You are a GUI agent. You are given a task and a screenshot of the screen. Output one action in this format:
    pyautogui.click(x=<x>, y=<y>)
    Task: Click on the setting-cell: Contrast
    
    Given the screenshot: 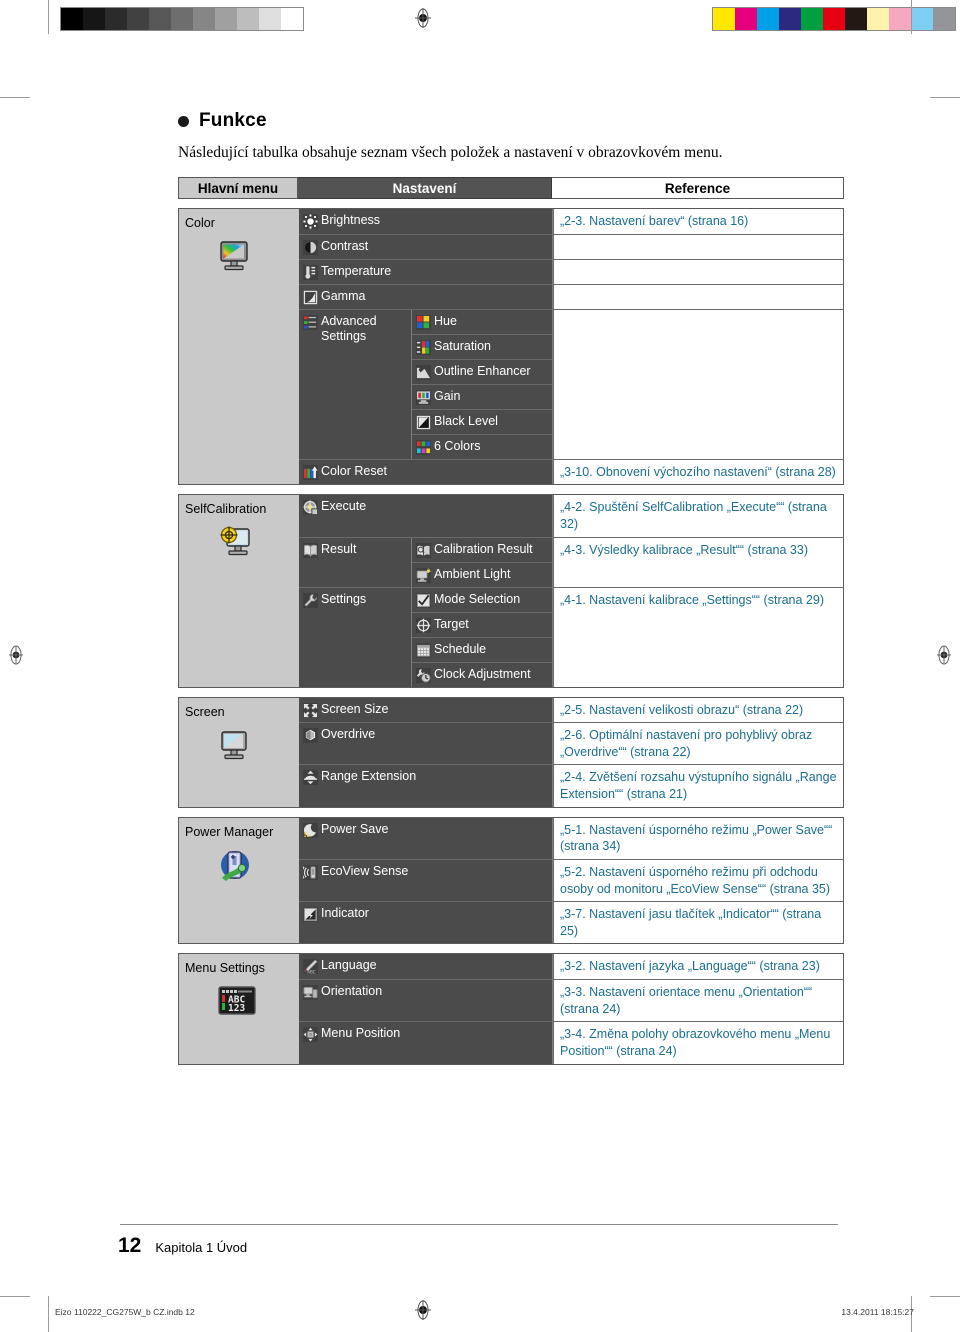 What is the action you would take?
    pyautogui.click(x=426, y=246)
    